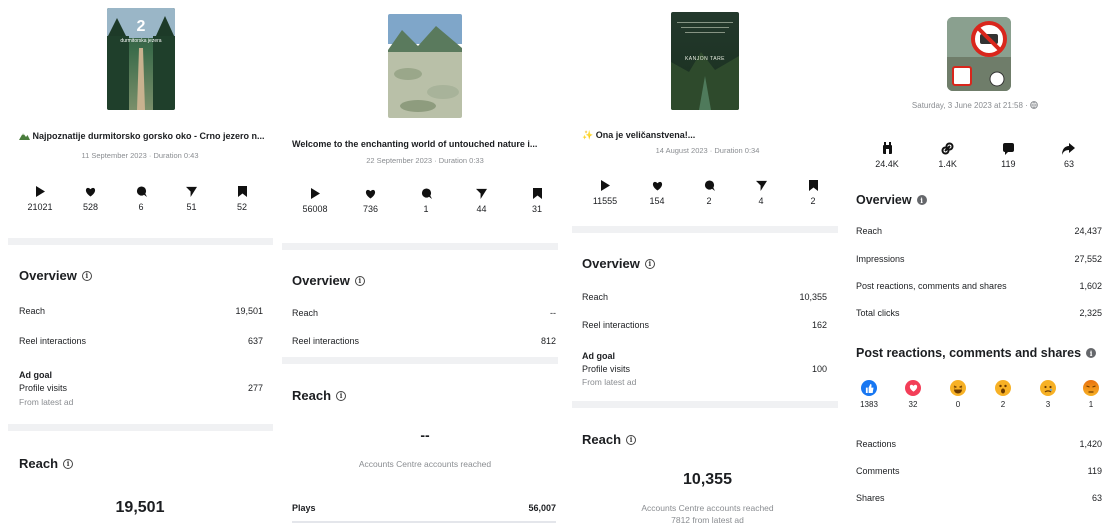  I want to click on impressions-row: Impressions 27,552, so click(979, 259).